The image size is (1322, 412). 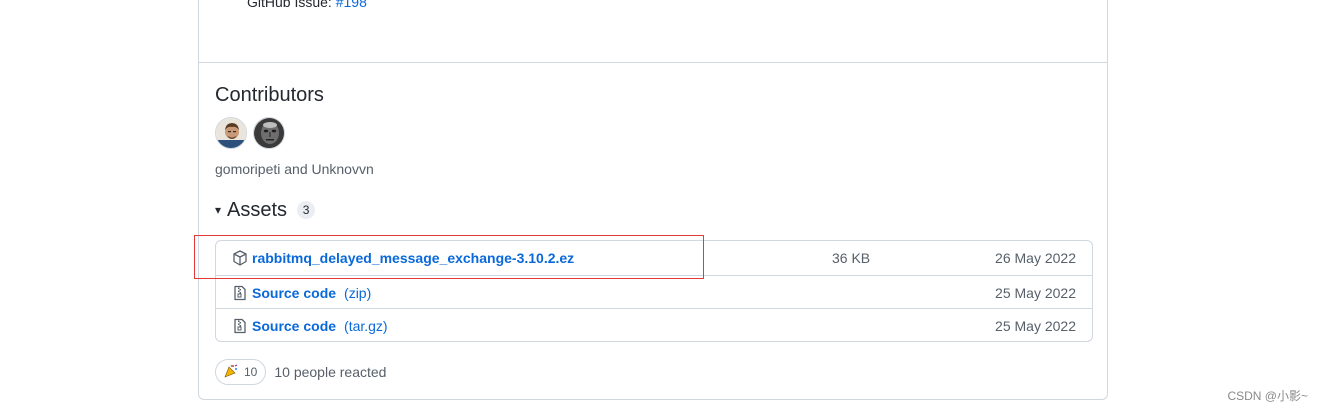 I want to click on assets-count-badge: 3, so click(x=306, y=210).